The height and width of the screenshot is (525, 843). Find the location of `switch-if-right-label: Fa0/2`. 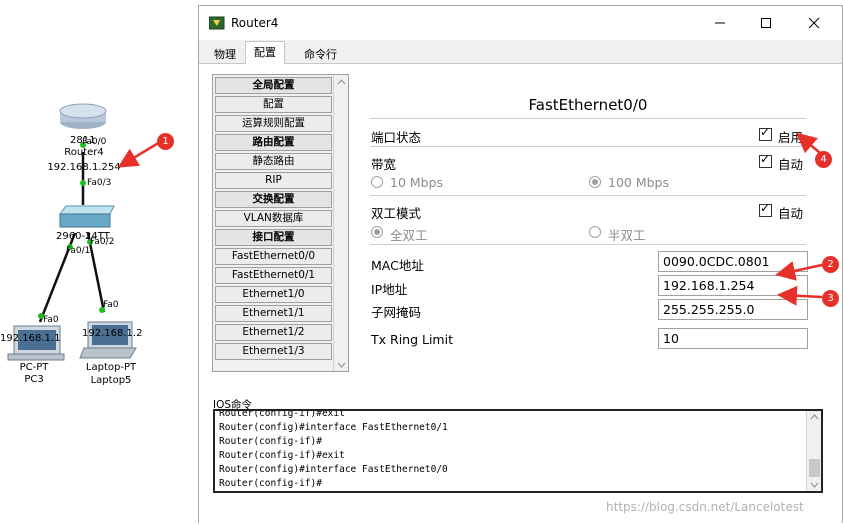

switch-if-right-label: Fa0/2 is located at coordinates (102, 242).